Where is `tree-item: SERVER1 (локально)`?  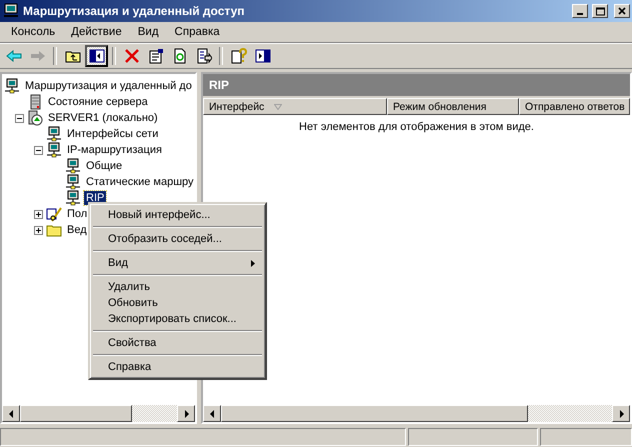 tree-item: SERVER1 (локально) is located at coordinates (103, 118).